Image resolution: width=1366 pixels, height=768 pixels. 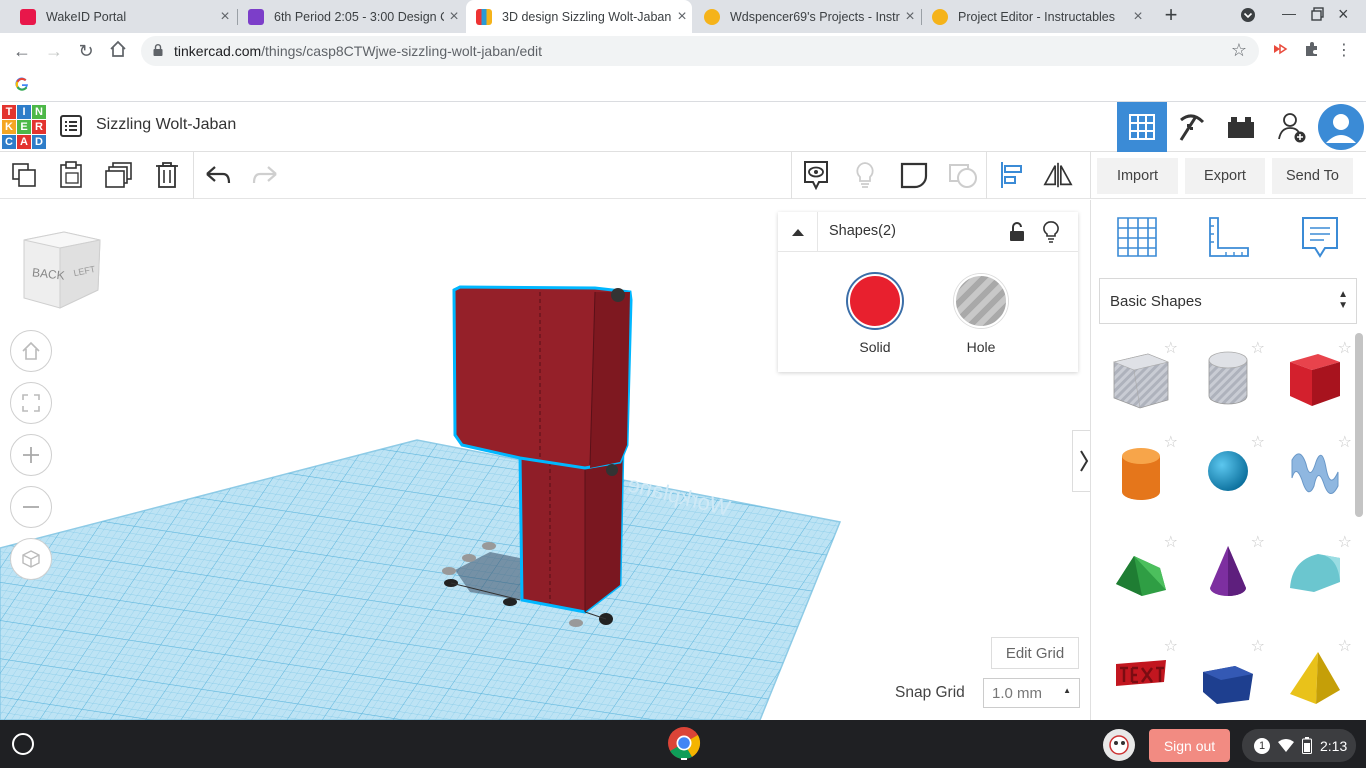 I want to click on invite-user-button, so click(x=1292, y=127).